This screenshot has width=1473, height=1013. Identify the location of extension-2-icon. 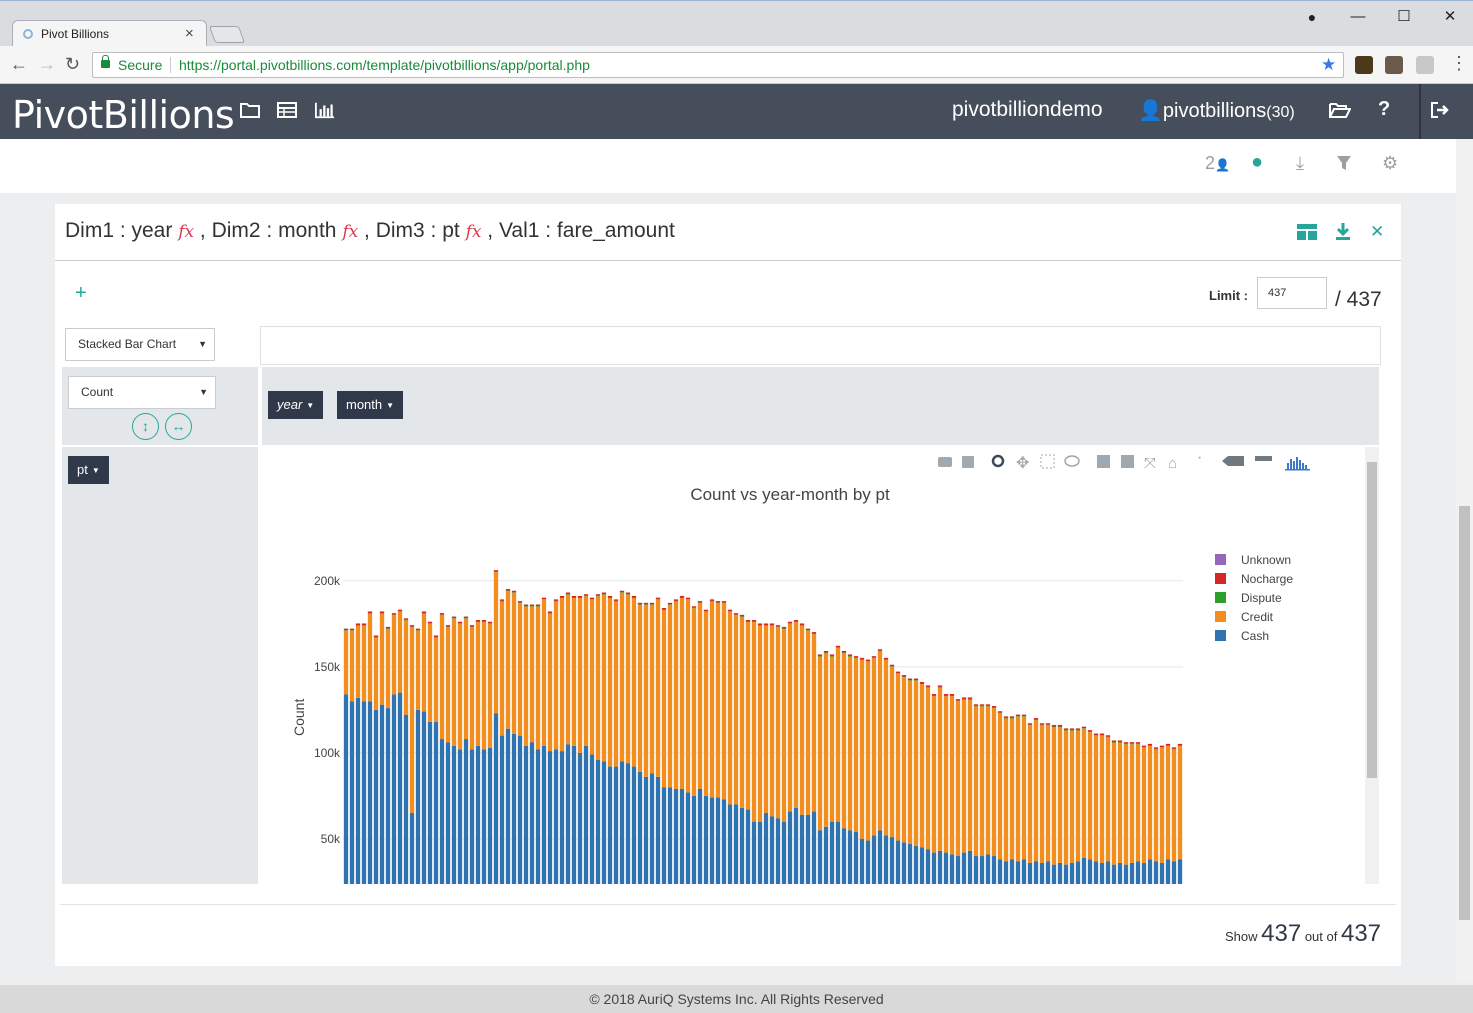
(1394, 65).